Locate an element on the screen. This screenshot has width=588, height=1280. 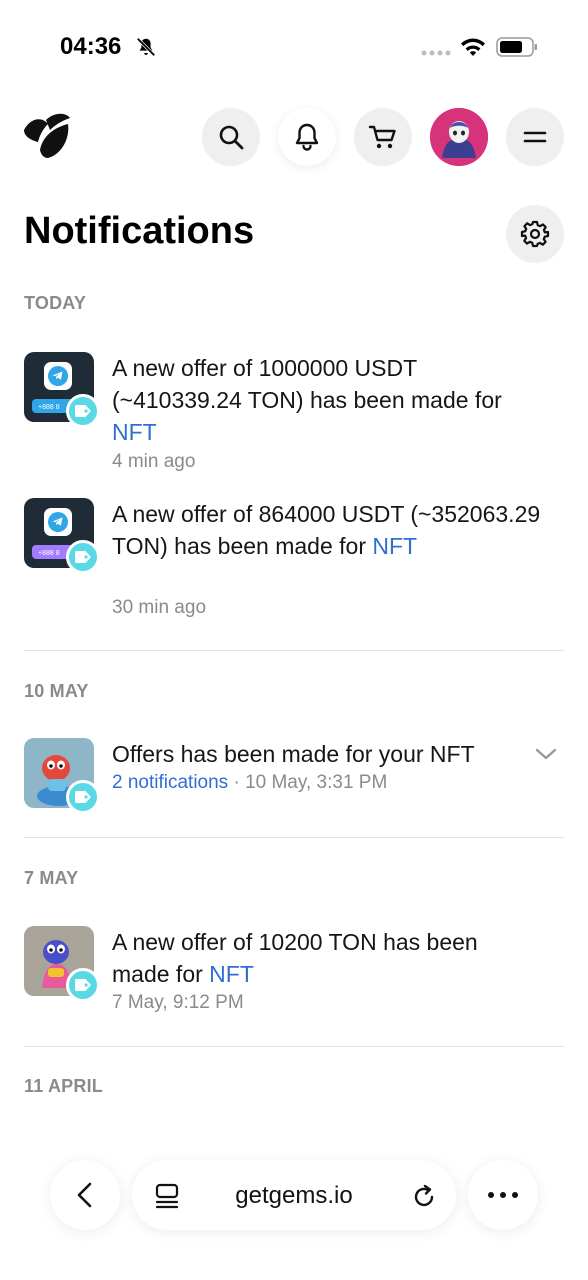
back-button is located at coordinates (85, 1195).